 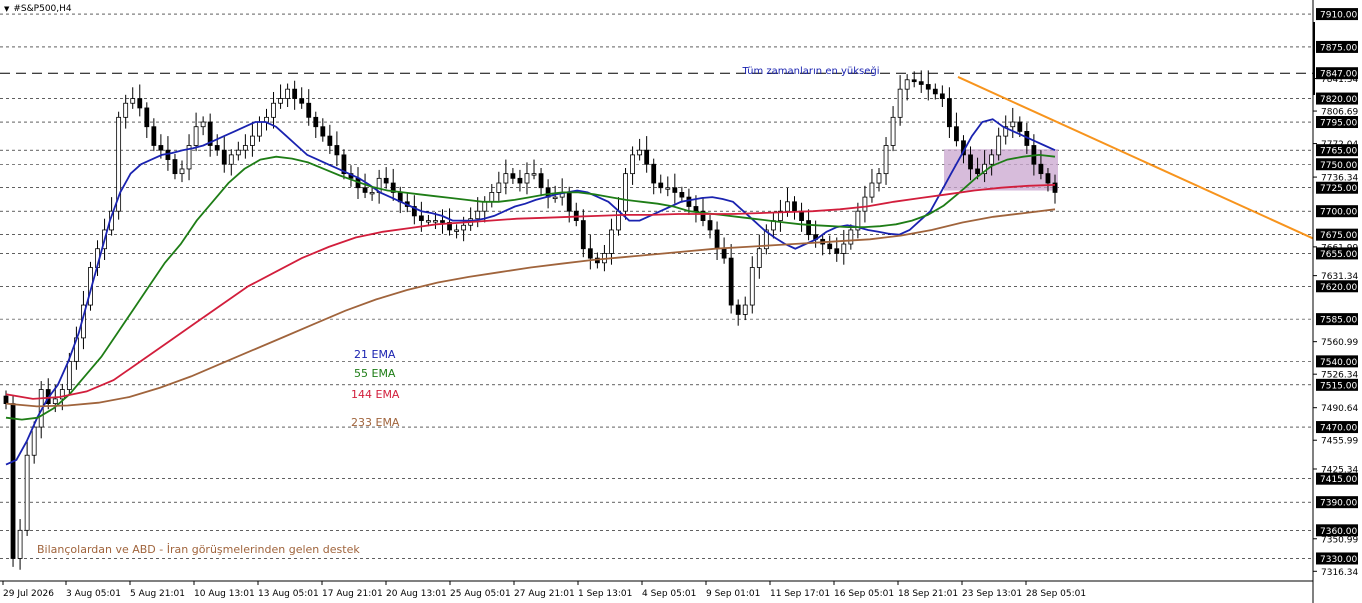 What do you see at coordinates (1338, 504) in the screenshot?
I see `price-level-label: 7390.00` at bounding box center [1338, 504].